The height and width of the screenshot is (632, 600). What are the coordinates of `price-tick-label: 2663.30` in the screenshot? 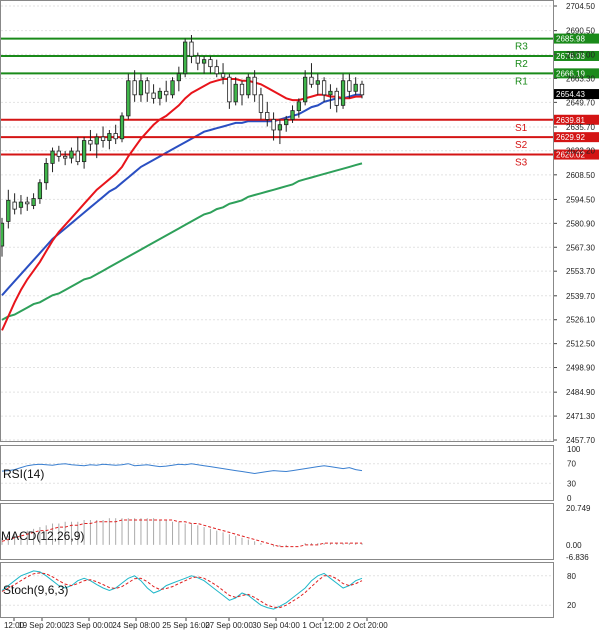 It's located at (580, 78).